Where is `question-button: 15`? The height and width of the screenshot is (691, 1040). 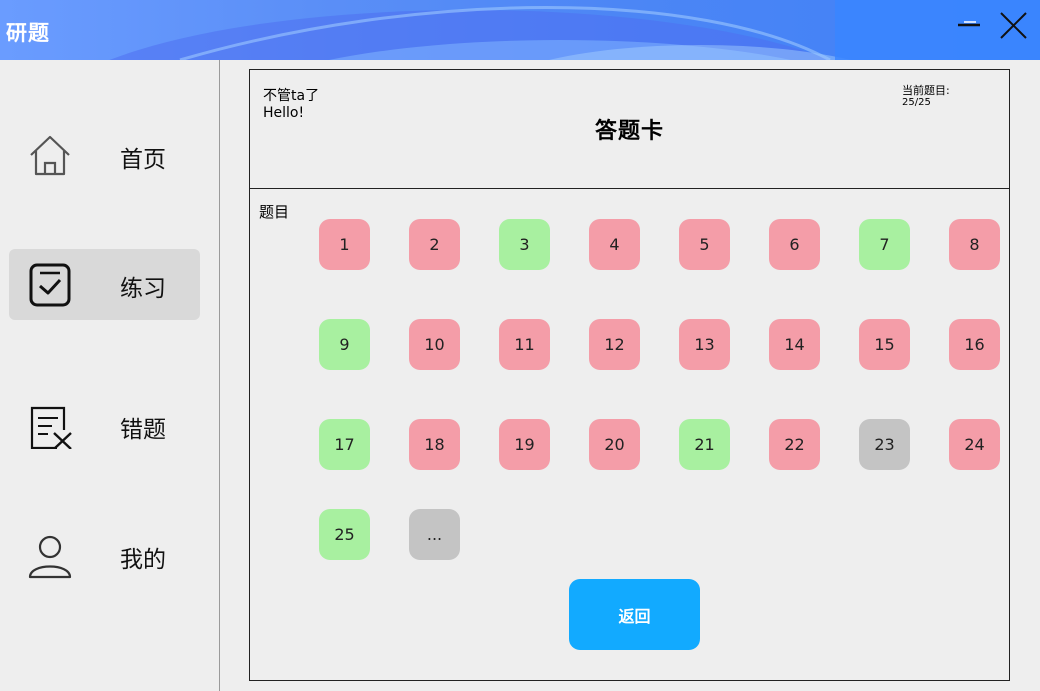 question-button: 15 is located at coordinates (884, 344).